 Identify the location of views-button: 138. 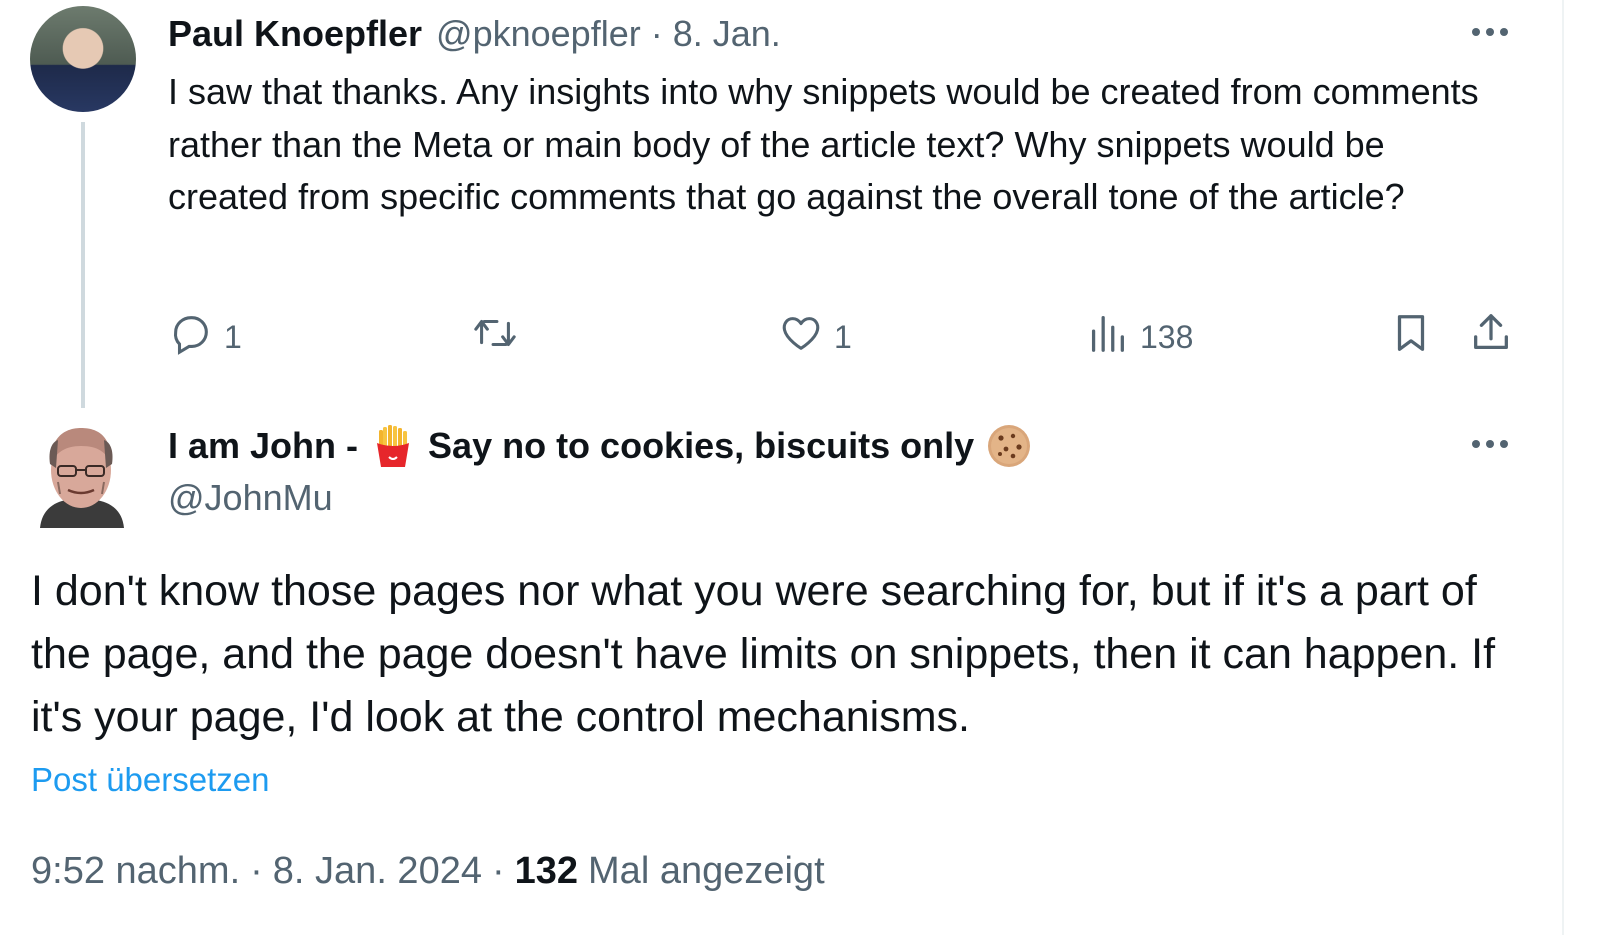
(1138, 337).